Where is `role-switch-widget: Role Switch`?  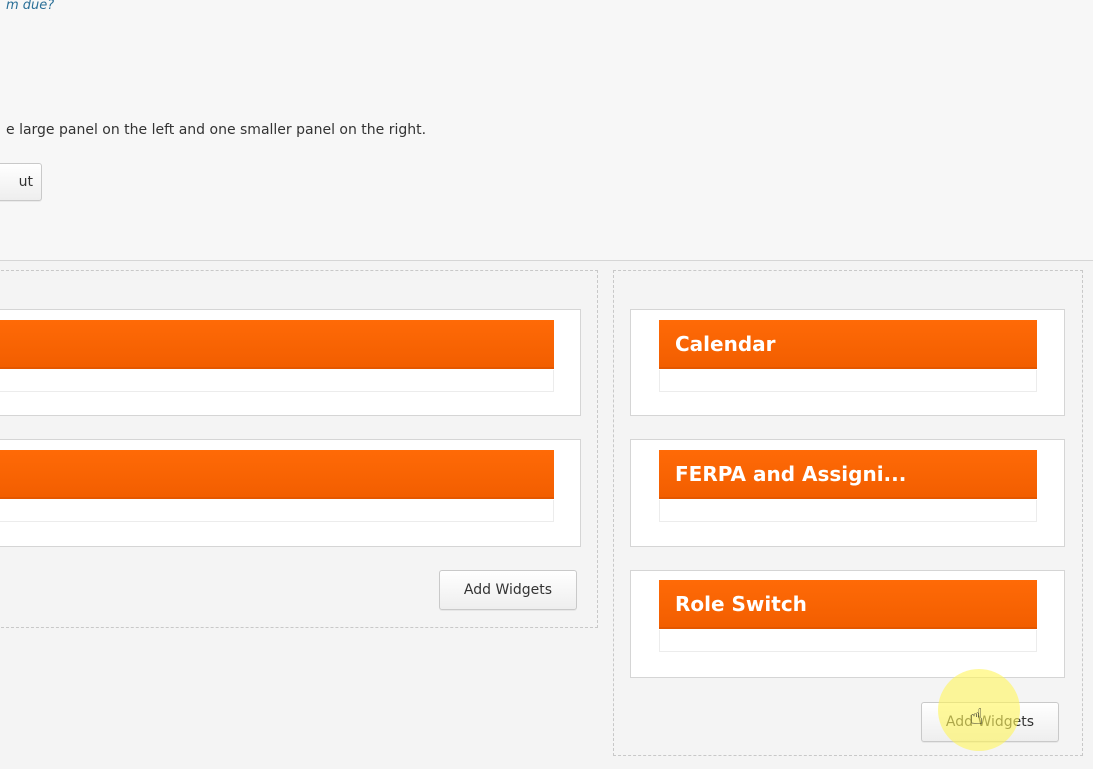 role-switch-widget: Role Switch is located at coordinates (847, 624).